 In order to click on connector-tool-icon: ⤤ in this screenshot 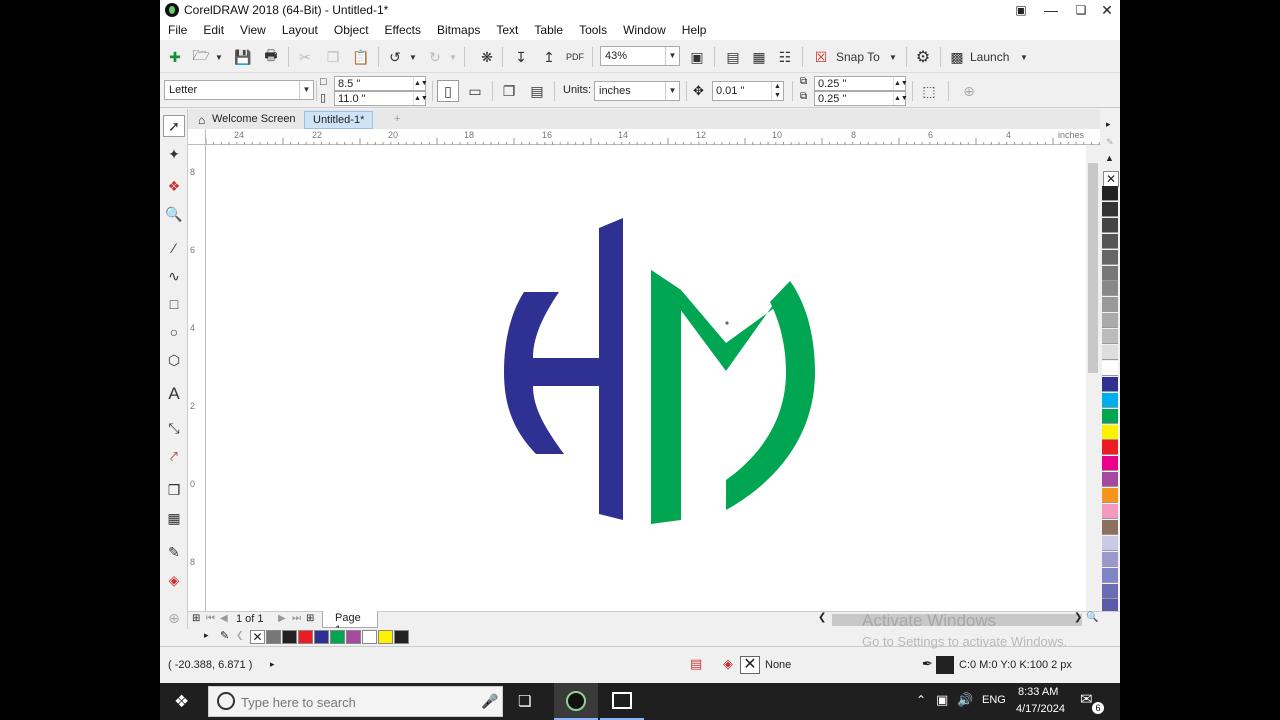, I will do `click(174, 456)`.